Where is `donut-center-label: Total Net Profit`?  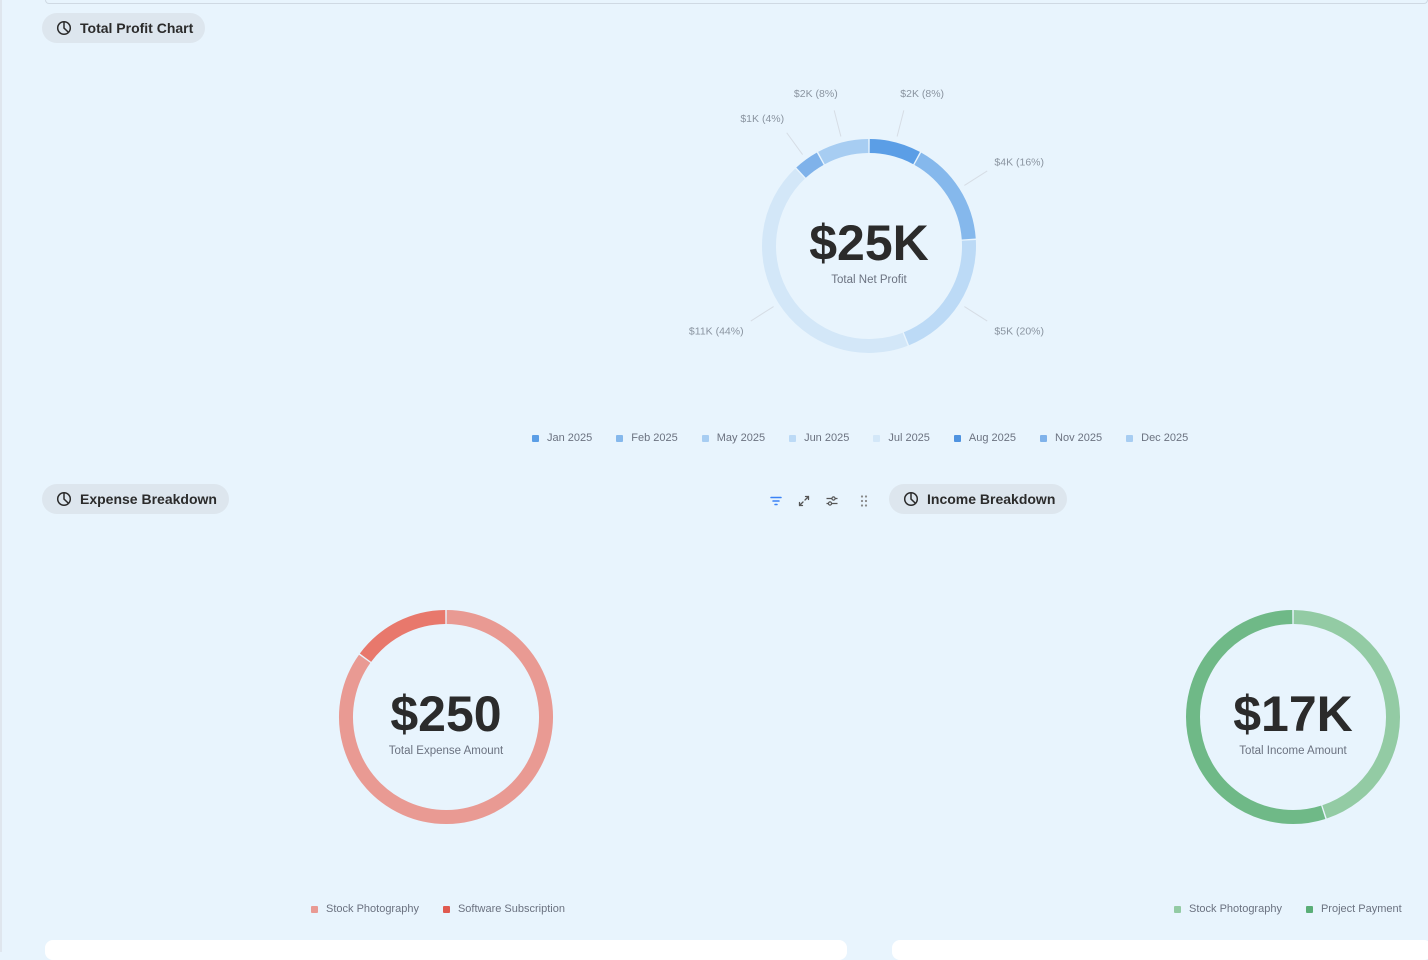 donut-center-label: Total Net Profit is located at coordinates (869, 280).